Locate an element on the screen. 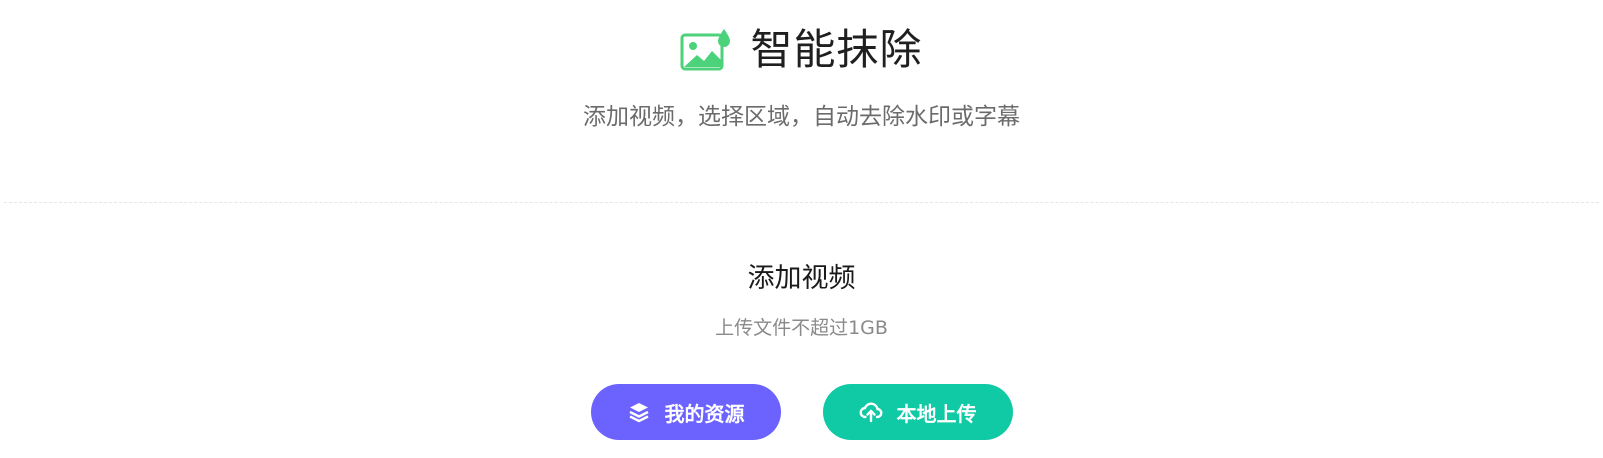 This screenshot has width=1603, height=458. section-divider is located at coordinates (801, 202).